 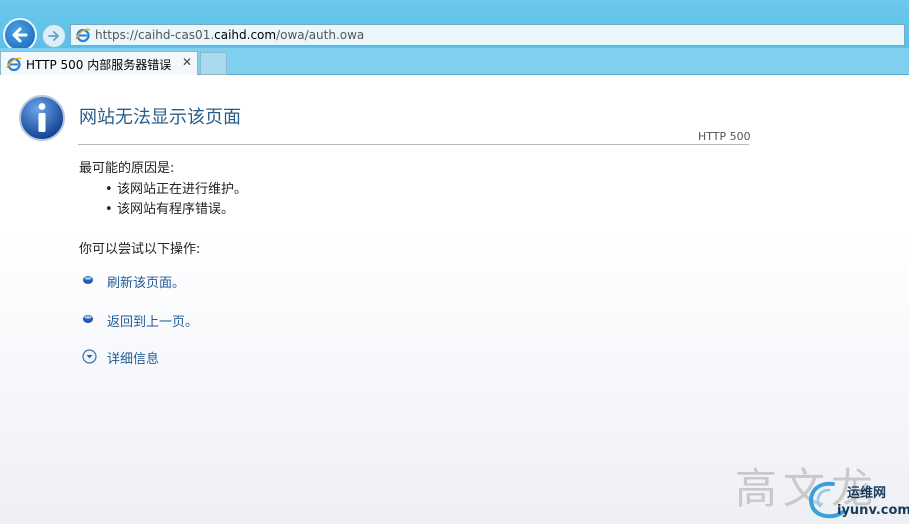 I want to click on tab-strip: HTTP 500 内部服务器错误 ✕, so click(x=454, y=61).